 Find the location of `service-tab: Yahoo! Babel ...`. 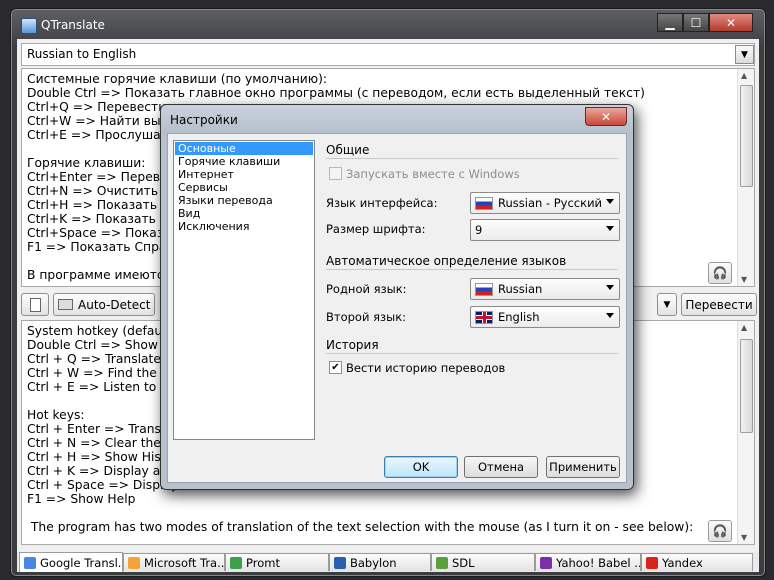

service-tab: Yahoo! Babel ... is located at coordinates (588, 562).